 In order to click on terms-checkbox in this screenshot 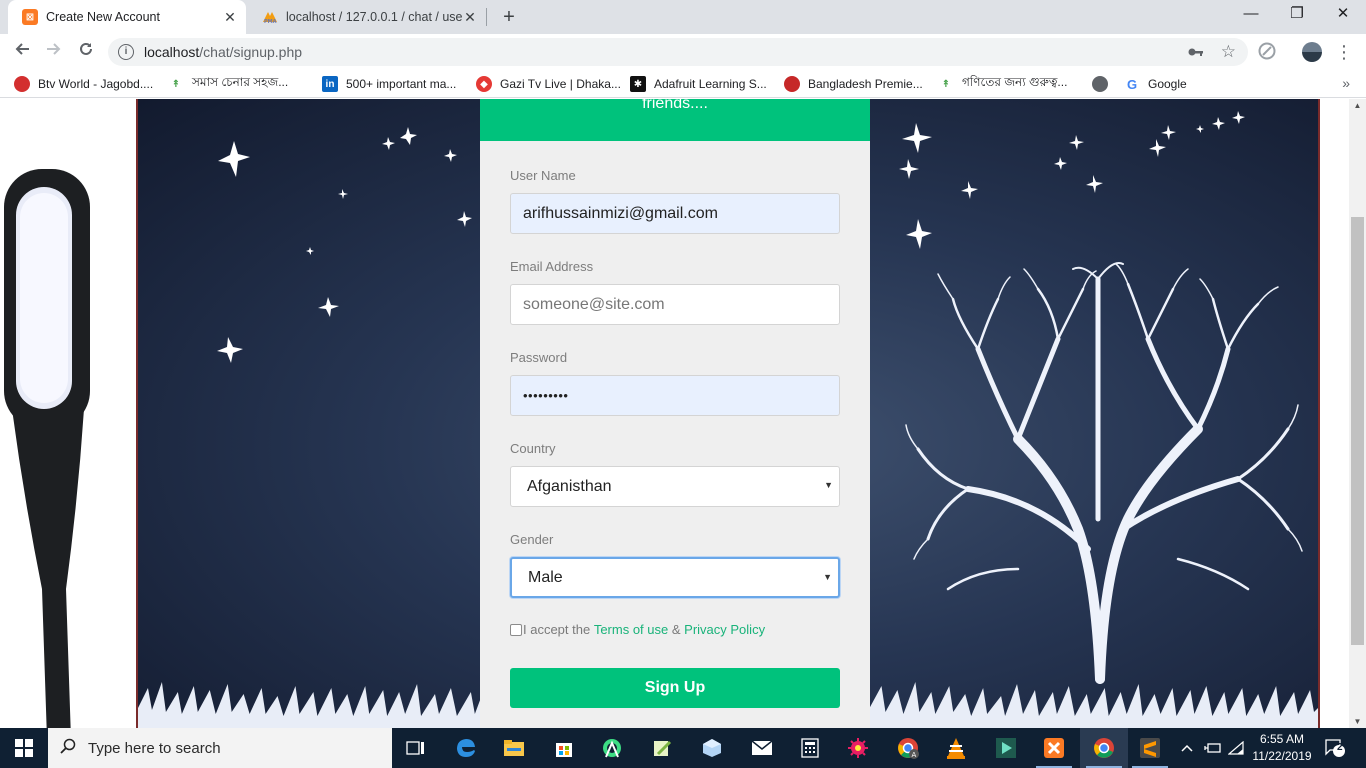, I will do `click(516, 629)`.